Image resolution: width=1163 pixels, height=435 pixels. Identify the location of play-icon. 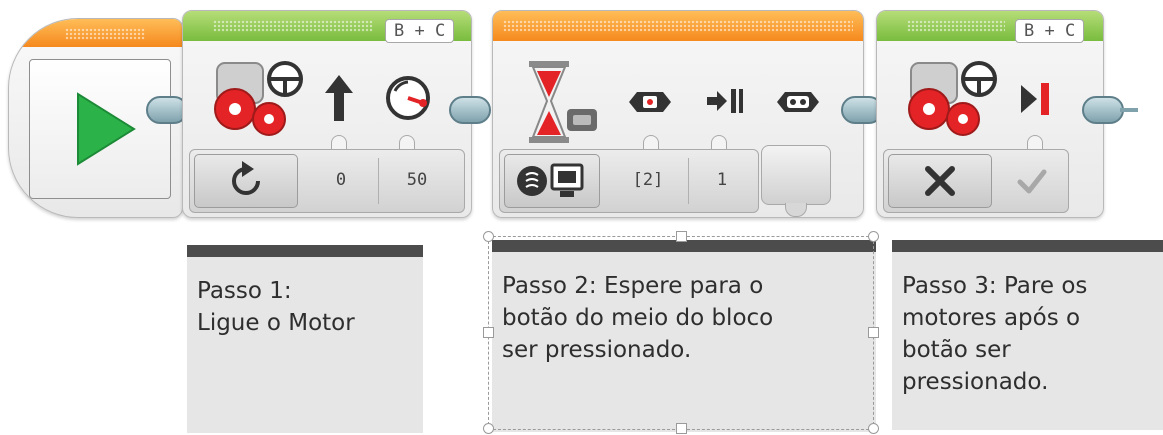
(106, 129).